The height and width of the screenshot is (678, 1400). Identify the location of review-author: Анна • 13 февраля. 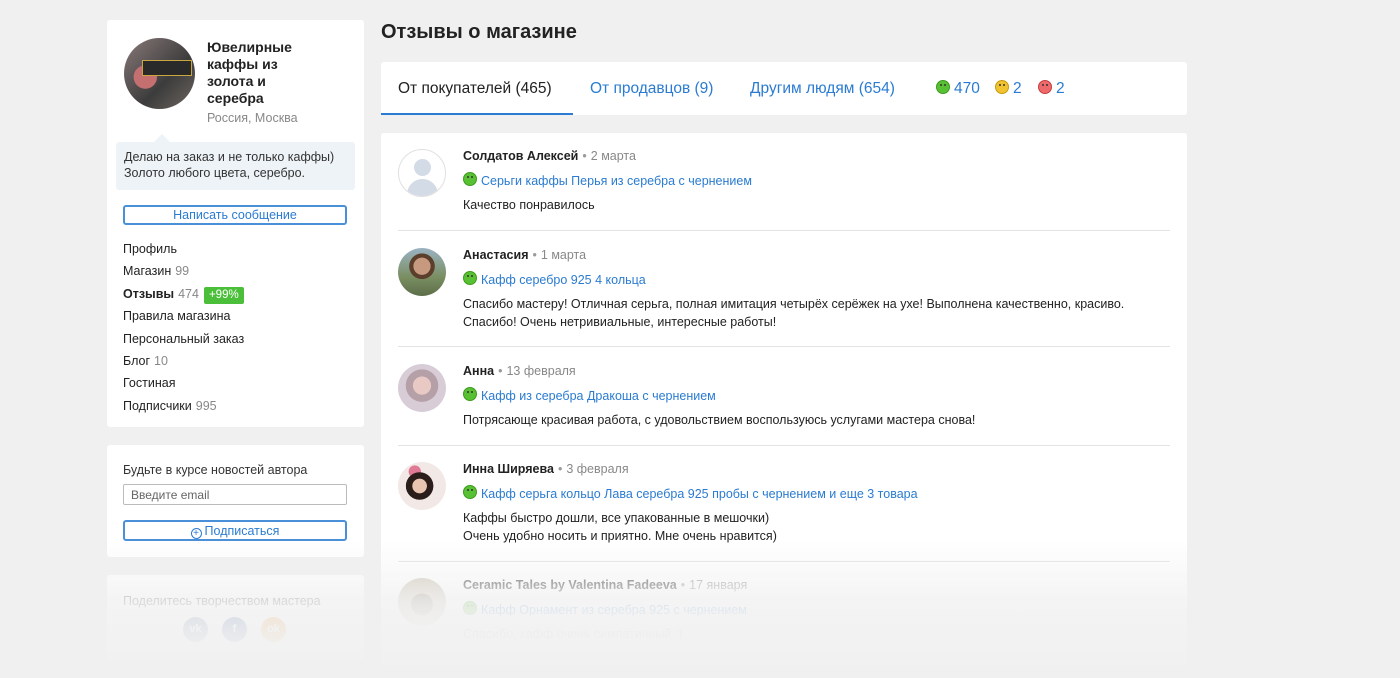
(519, 371).